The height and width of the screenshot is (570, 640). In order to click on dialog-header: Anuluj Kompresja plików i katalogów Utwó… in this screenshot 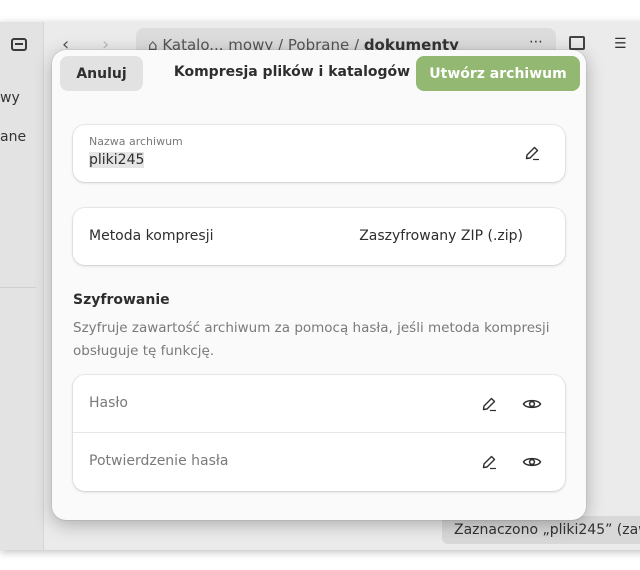, I will do `click(319, 75)`.